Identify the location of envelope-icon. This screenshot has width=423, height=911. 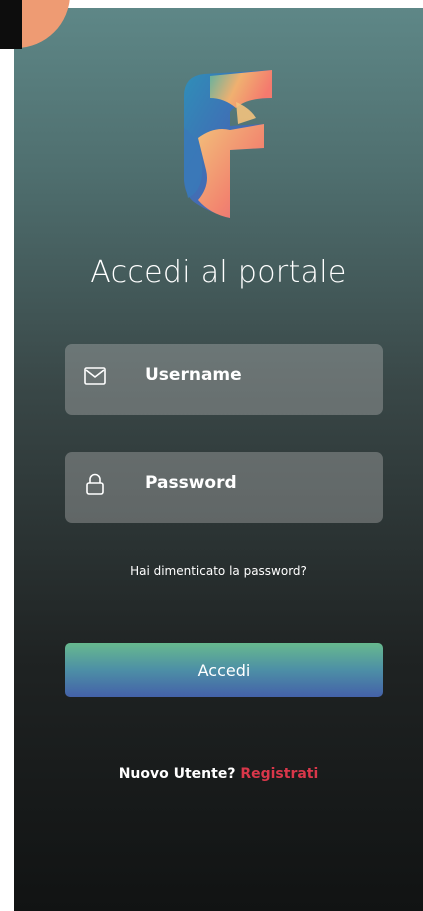
(95, 376).